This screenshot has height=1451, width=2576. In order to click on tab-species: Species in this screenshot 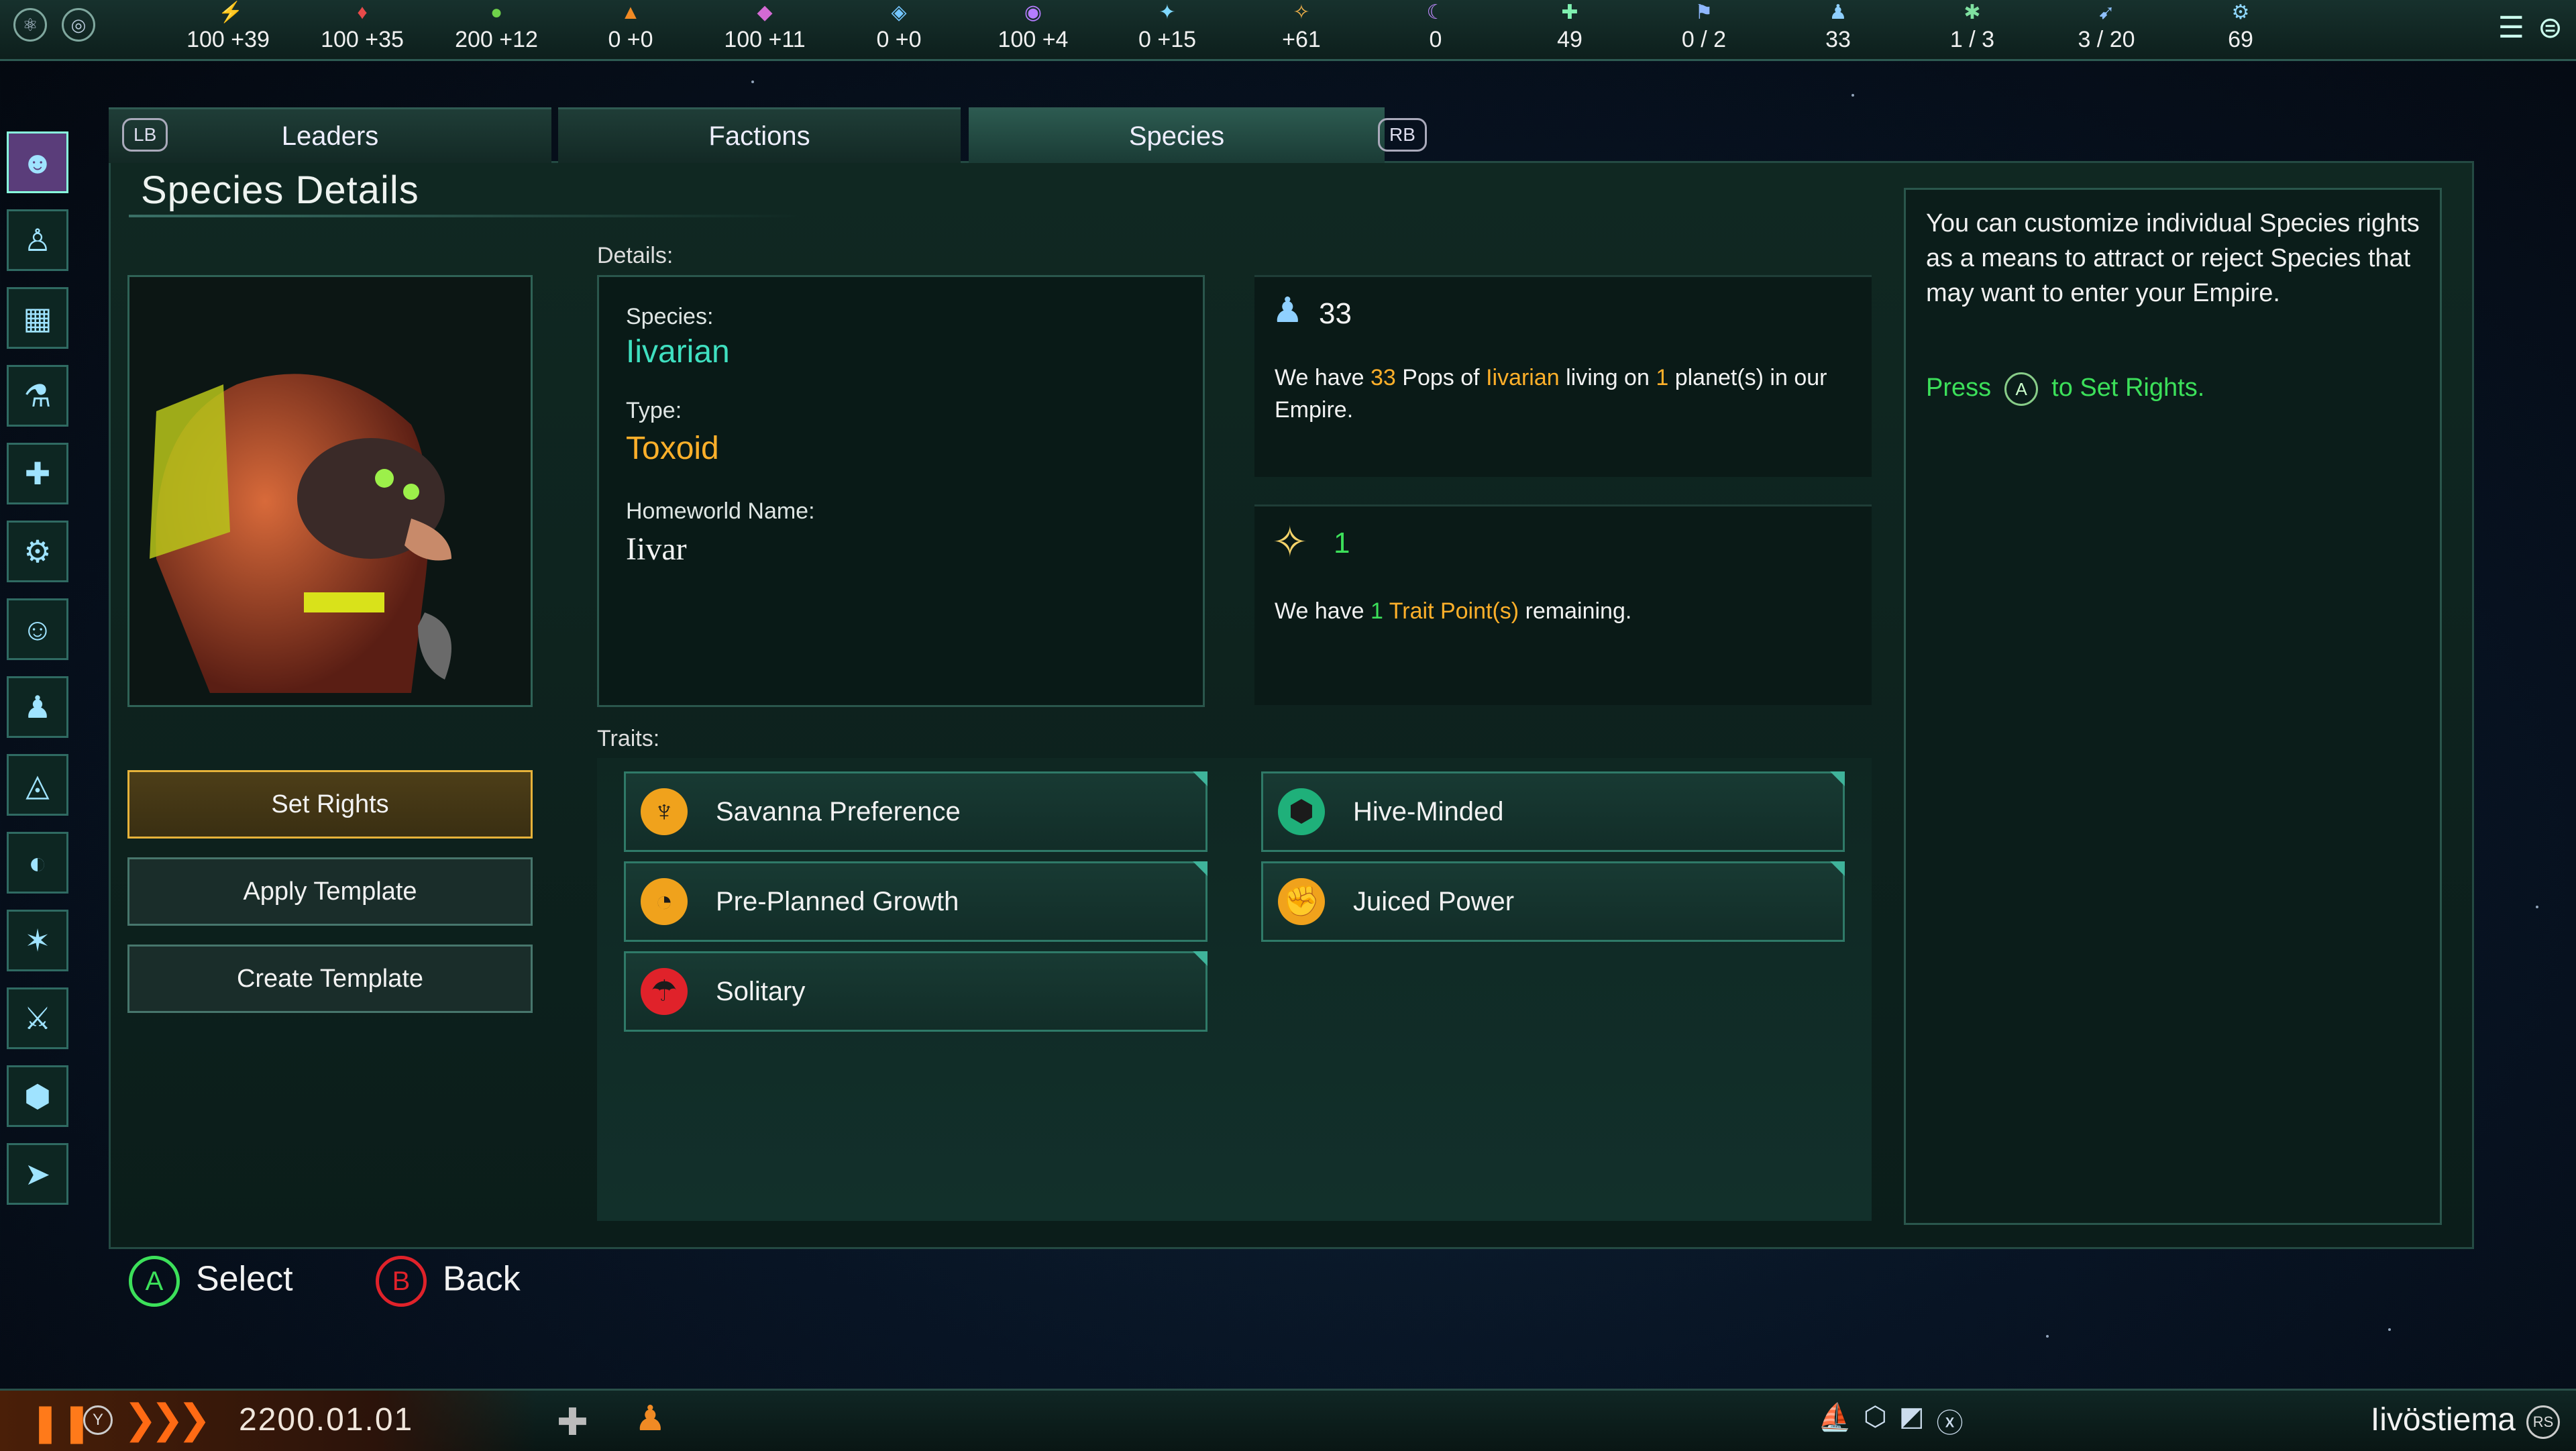, I will do `click(1177, 135)`.